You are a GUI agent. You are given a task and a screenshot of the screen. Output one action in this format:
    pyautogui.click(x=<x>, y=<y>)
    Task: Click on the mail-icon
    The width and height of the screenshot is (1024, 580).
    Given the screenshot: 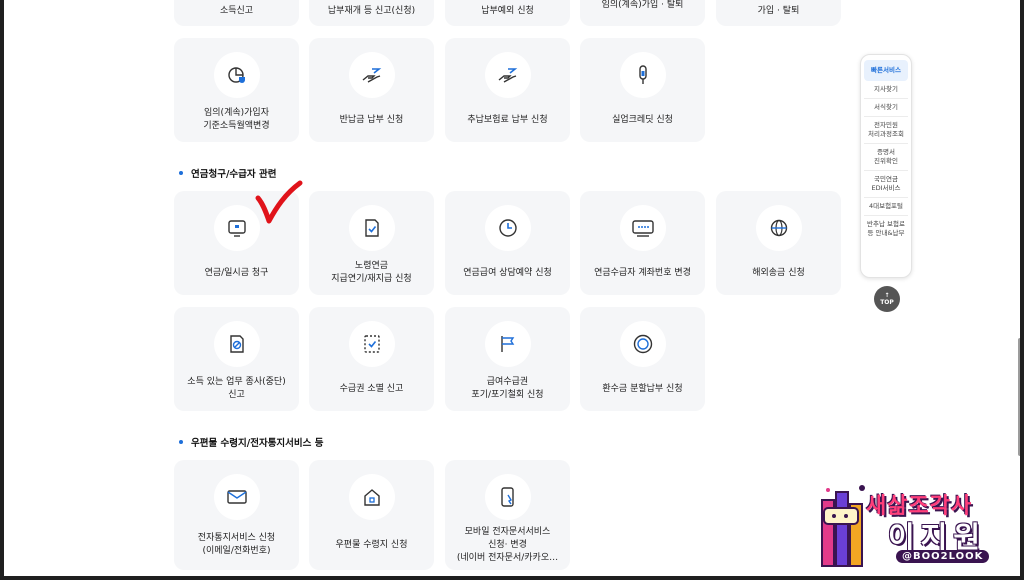 What is the action you would take?
    pyautogui.click(x=236, y=497)
    